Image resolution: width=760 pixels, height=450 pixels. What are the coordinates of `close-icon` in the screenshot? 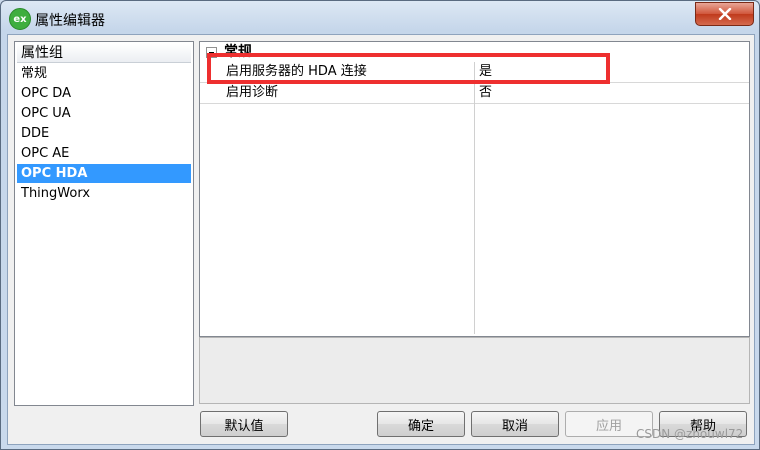 It's located at (724, 14).